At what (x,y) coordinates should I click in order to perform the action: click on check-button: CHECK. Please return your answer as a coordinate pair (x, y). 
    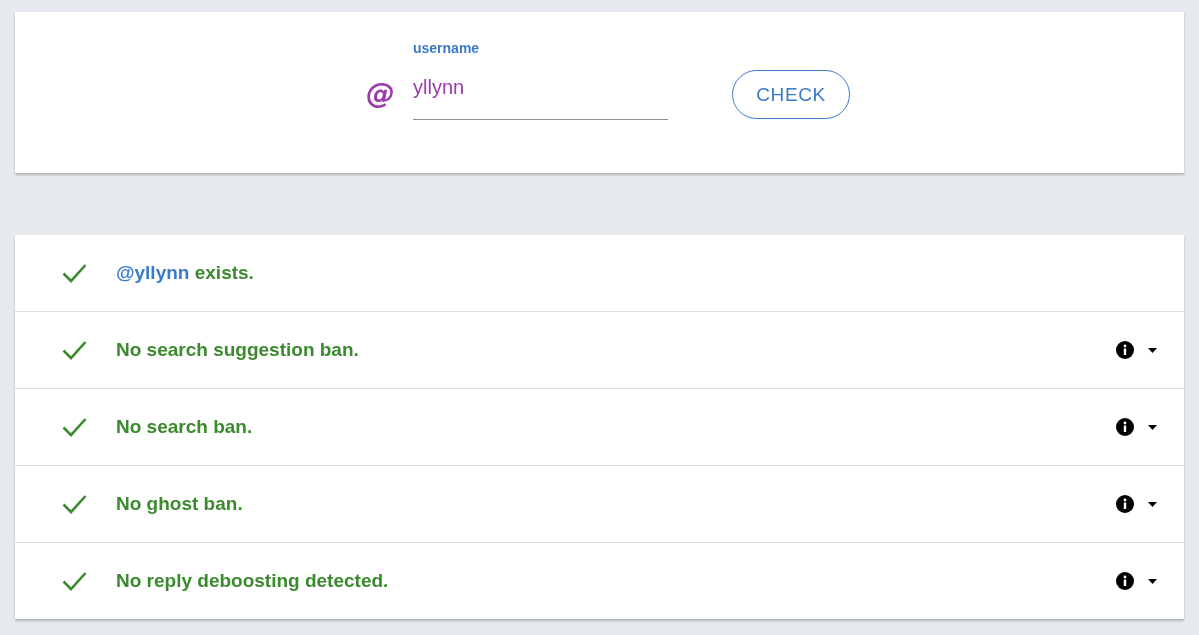
    Looking at the image, I should click on (791, 94).